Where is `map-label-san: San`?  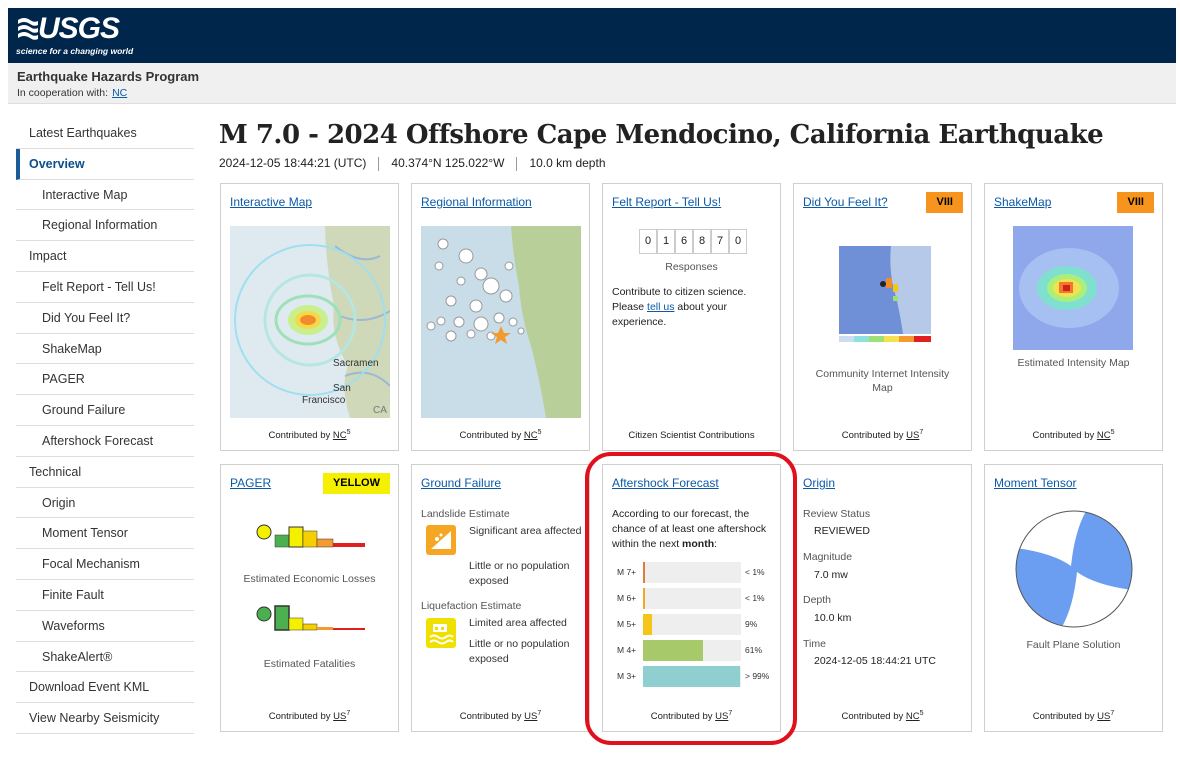
map-label-san: San is located at coordinates (342, 388).